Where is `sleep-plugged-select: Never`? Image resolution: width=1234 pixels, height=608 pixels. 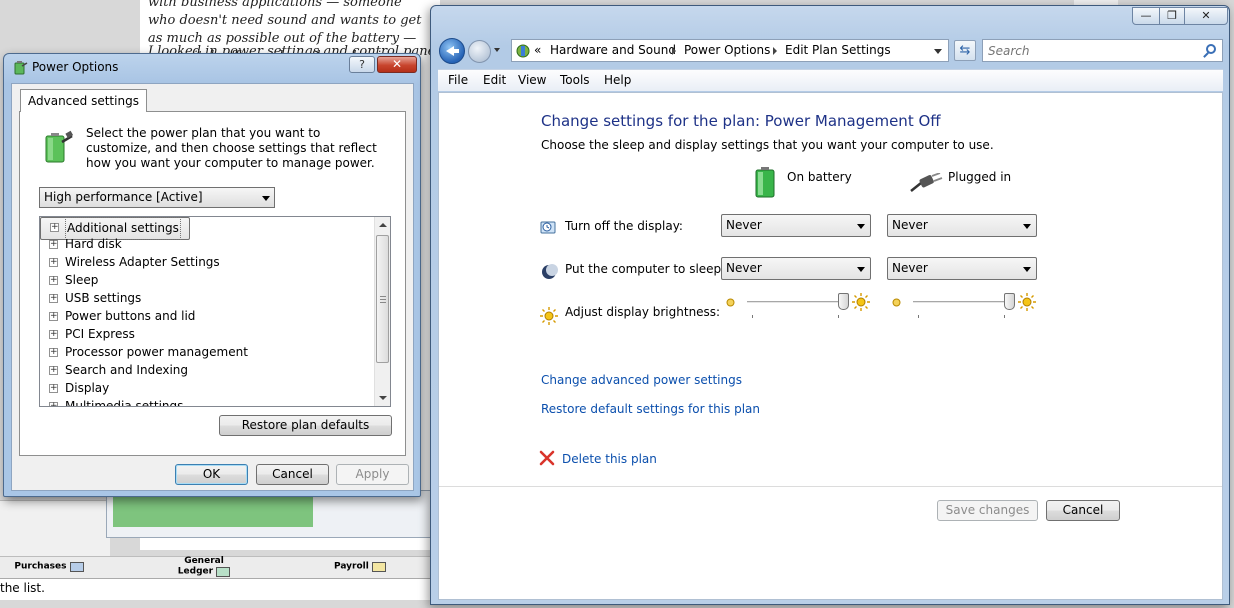 sleep-plugged-select: Never is located at coordinates (962, 268).